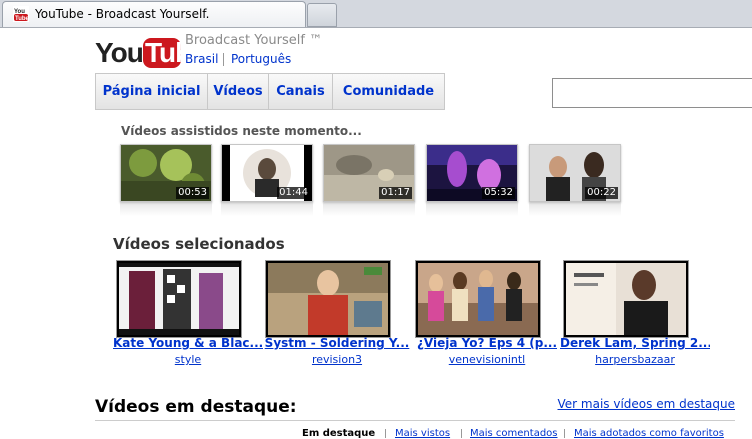  Describe the element at coordinates (322, 15) in the screenshot. I see `new-tab-button` at that location.